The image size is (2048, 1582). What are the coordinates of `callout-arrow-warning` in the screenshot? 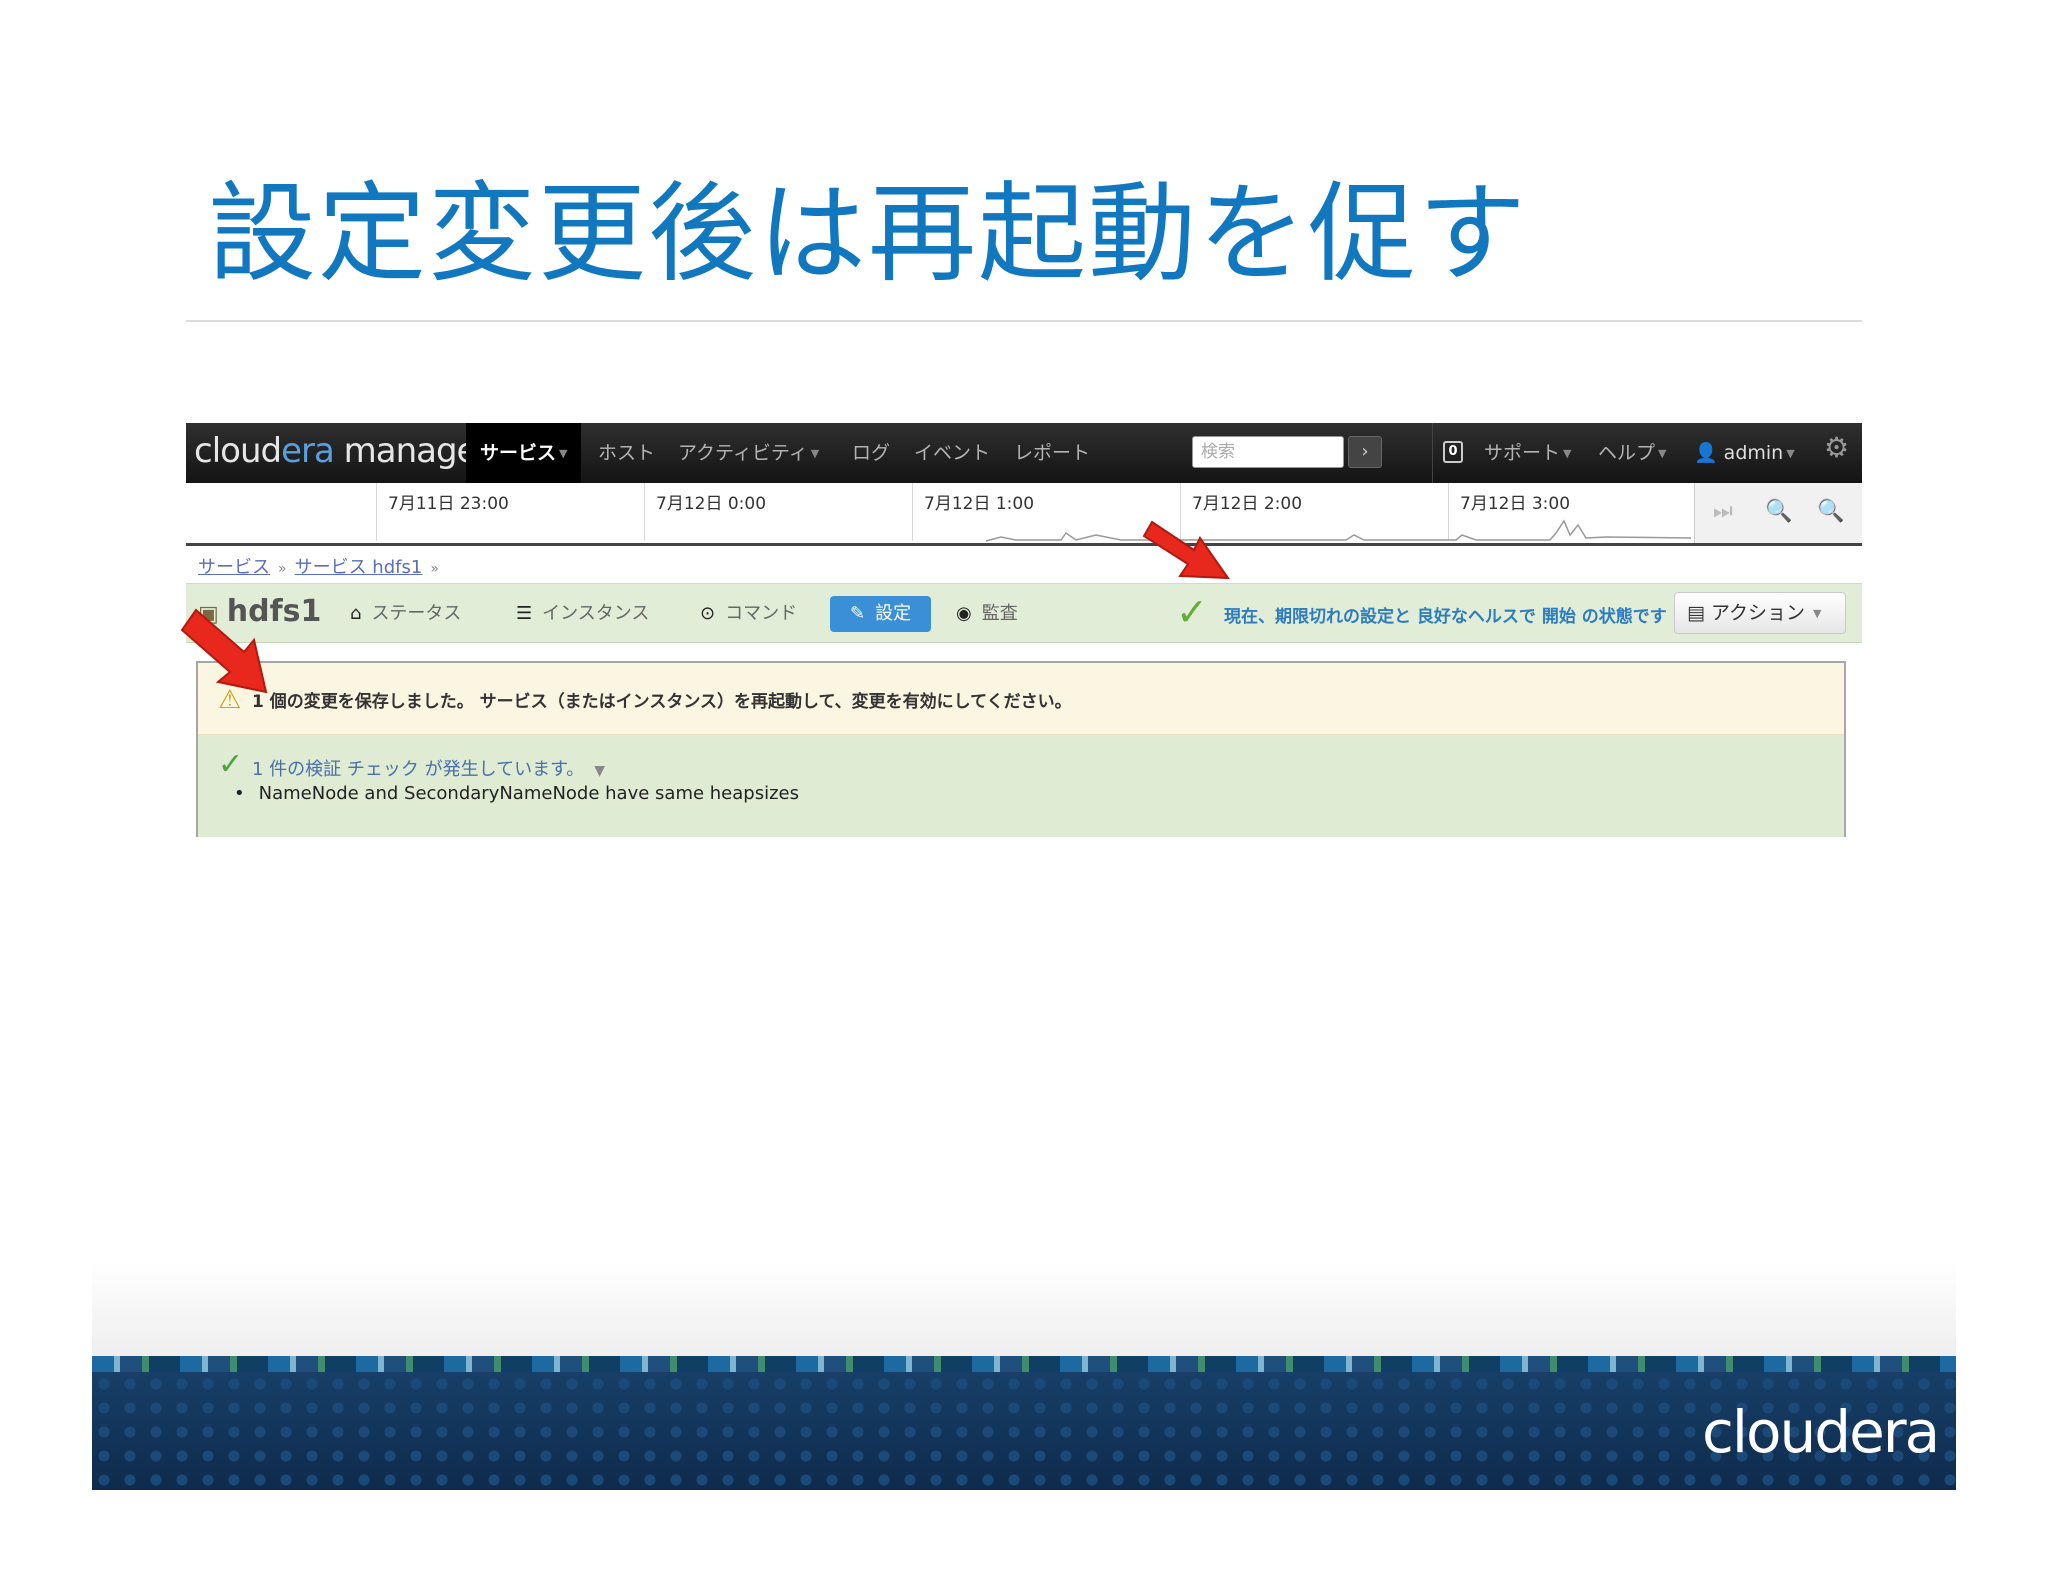 It's located at (224, 651).